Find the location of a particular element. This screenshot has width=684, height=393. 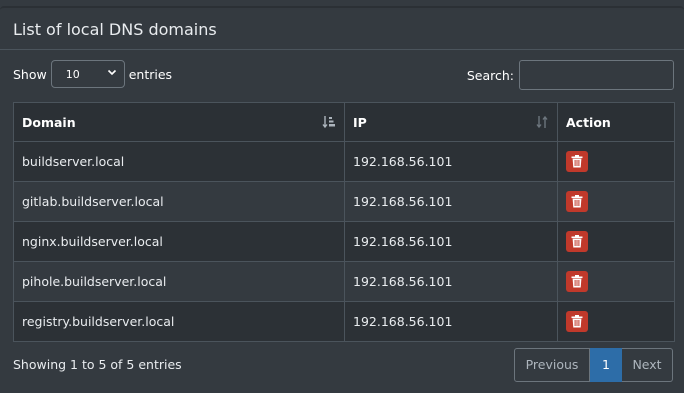

domain-cell: nginx.buildserver.local is located at coordinates (179, 241).